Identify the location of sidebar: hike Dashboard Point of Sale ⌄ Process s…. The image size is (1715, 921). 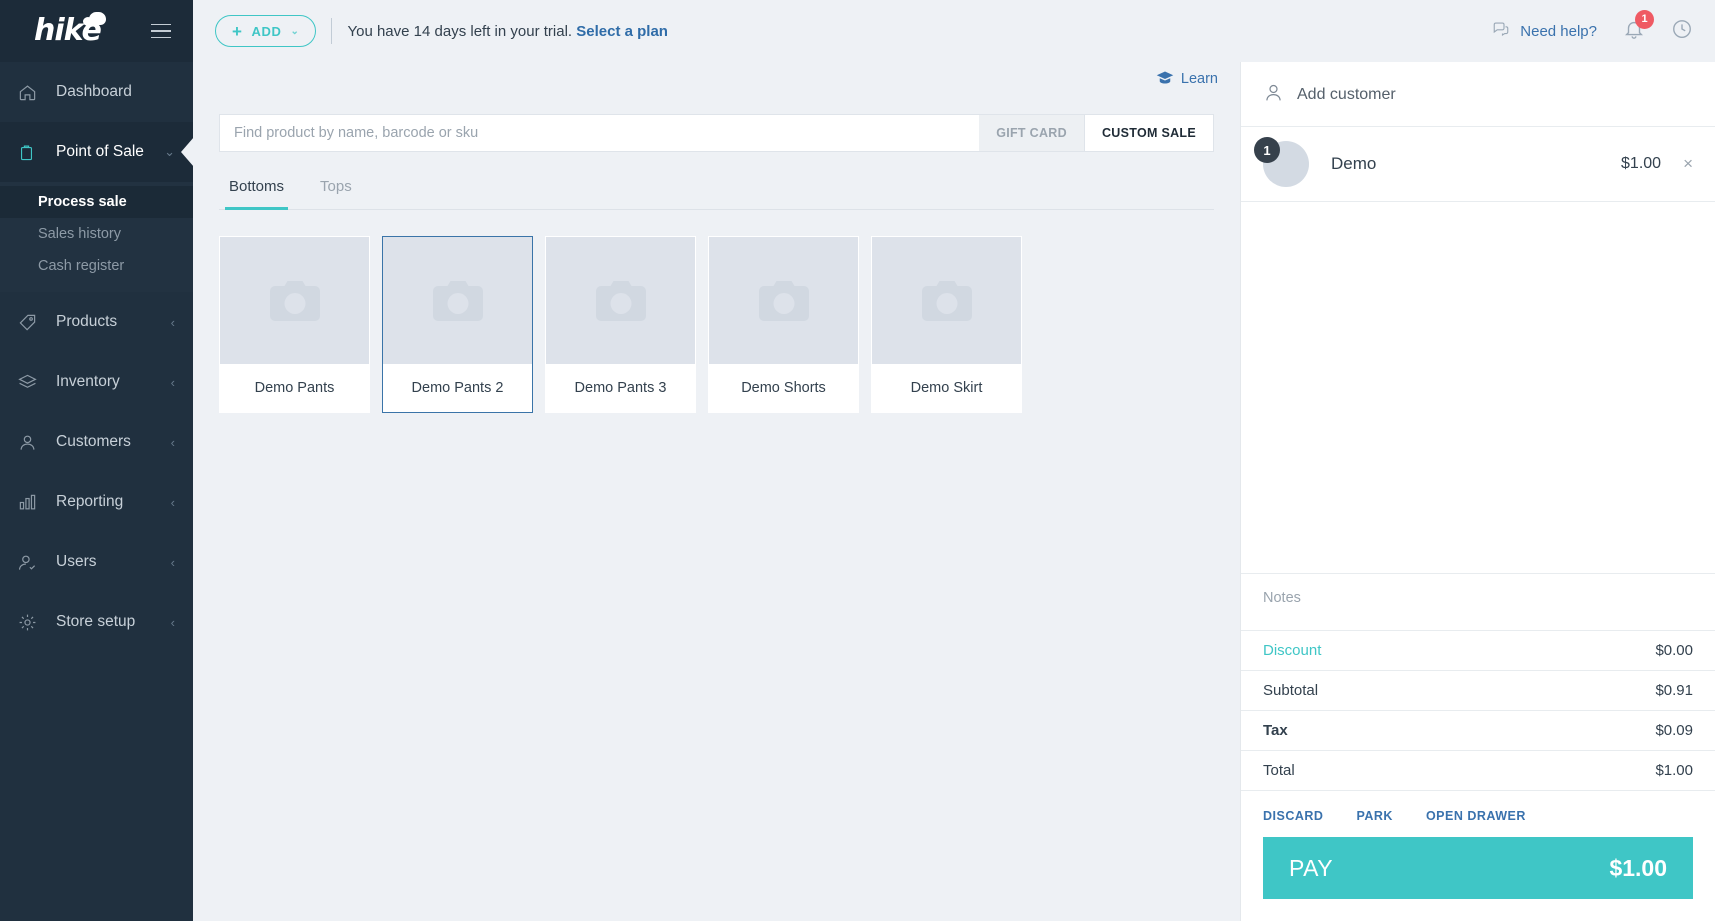
(97, 460).